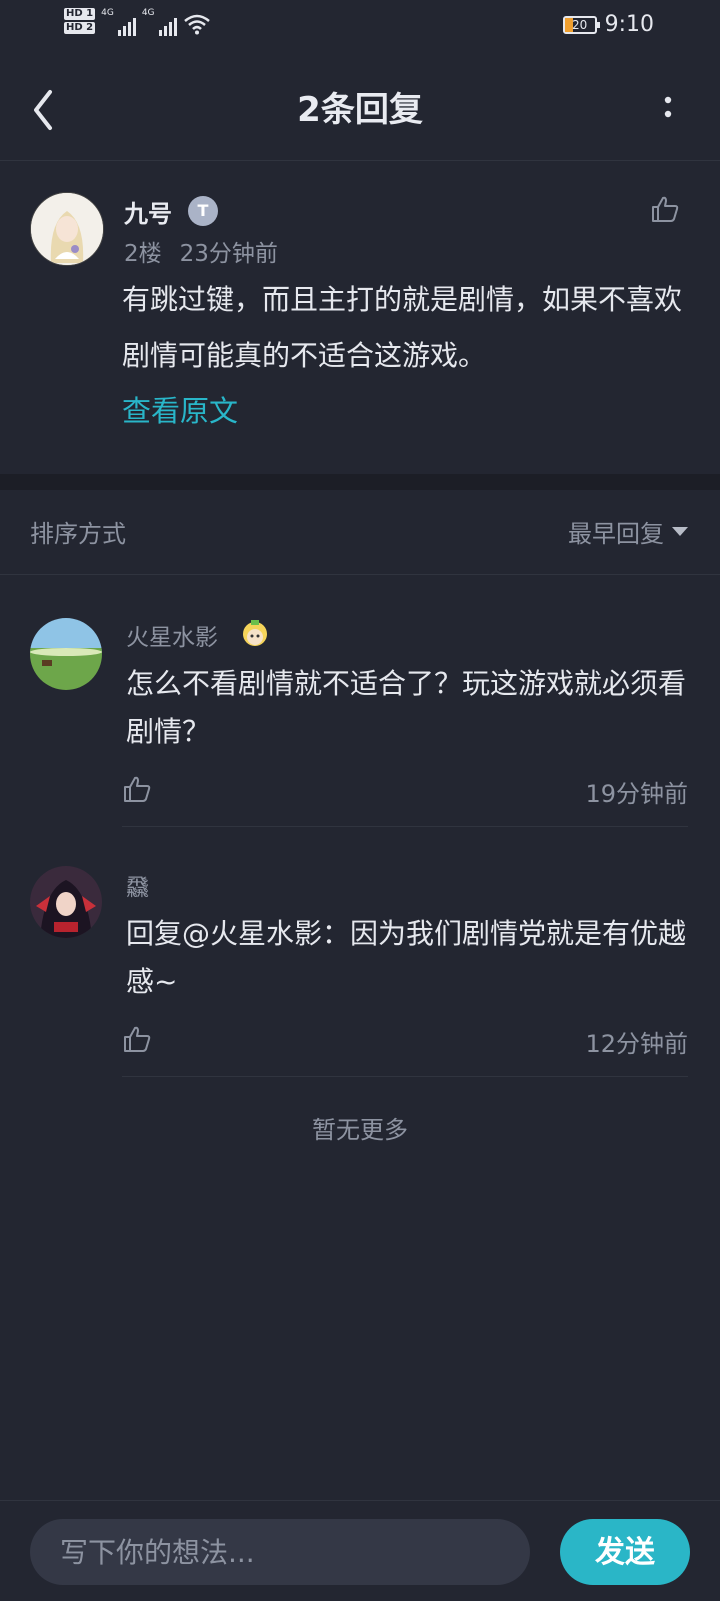  What do you see at coordinates (636, 1044) in the screenshot?
I see `reply-time: 12分钟前` at bounding box center [636, 1044].